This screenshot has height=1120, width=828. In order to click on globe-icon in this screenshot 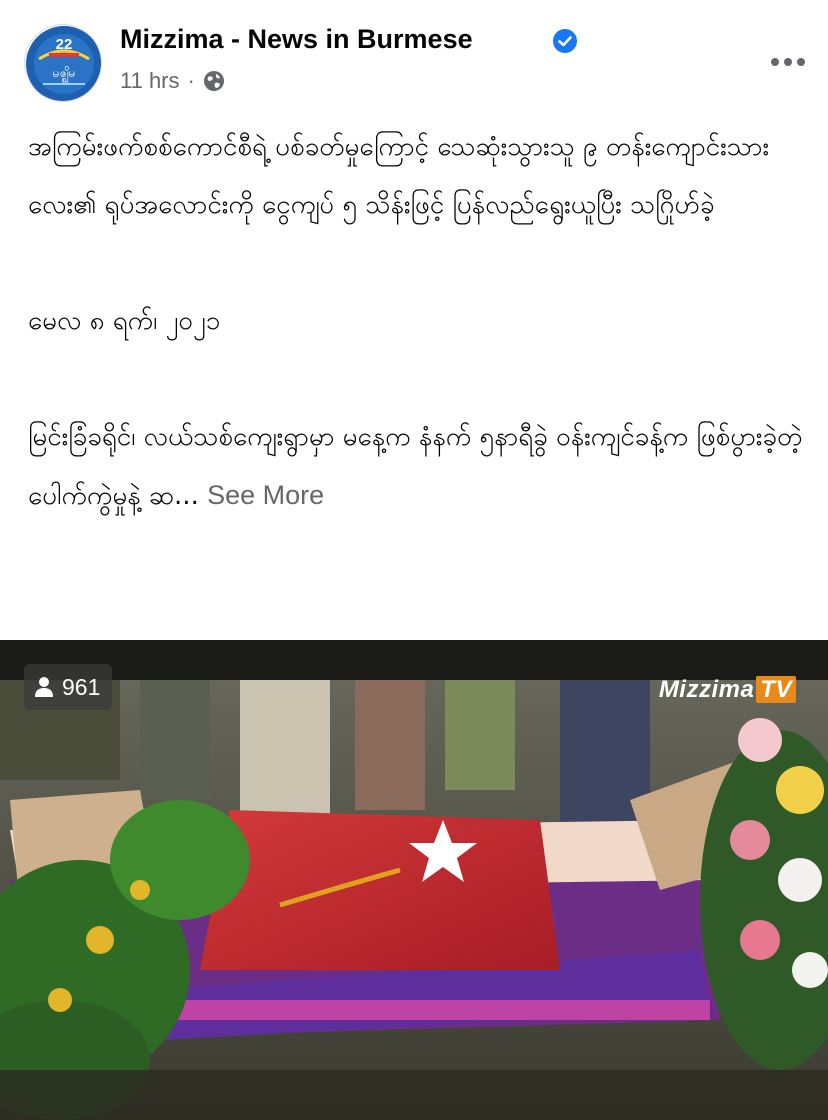, I will do `click(213, 81)`.